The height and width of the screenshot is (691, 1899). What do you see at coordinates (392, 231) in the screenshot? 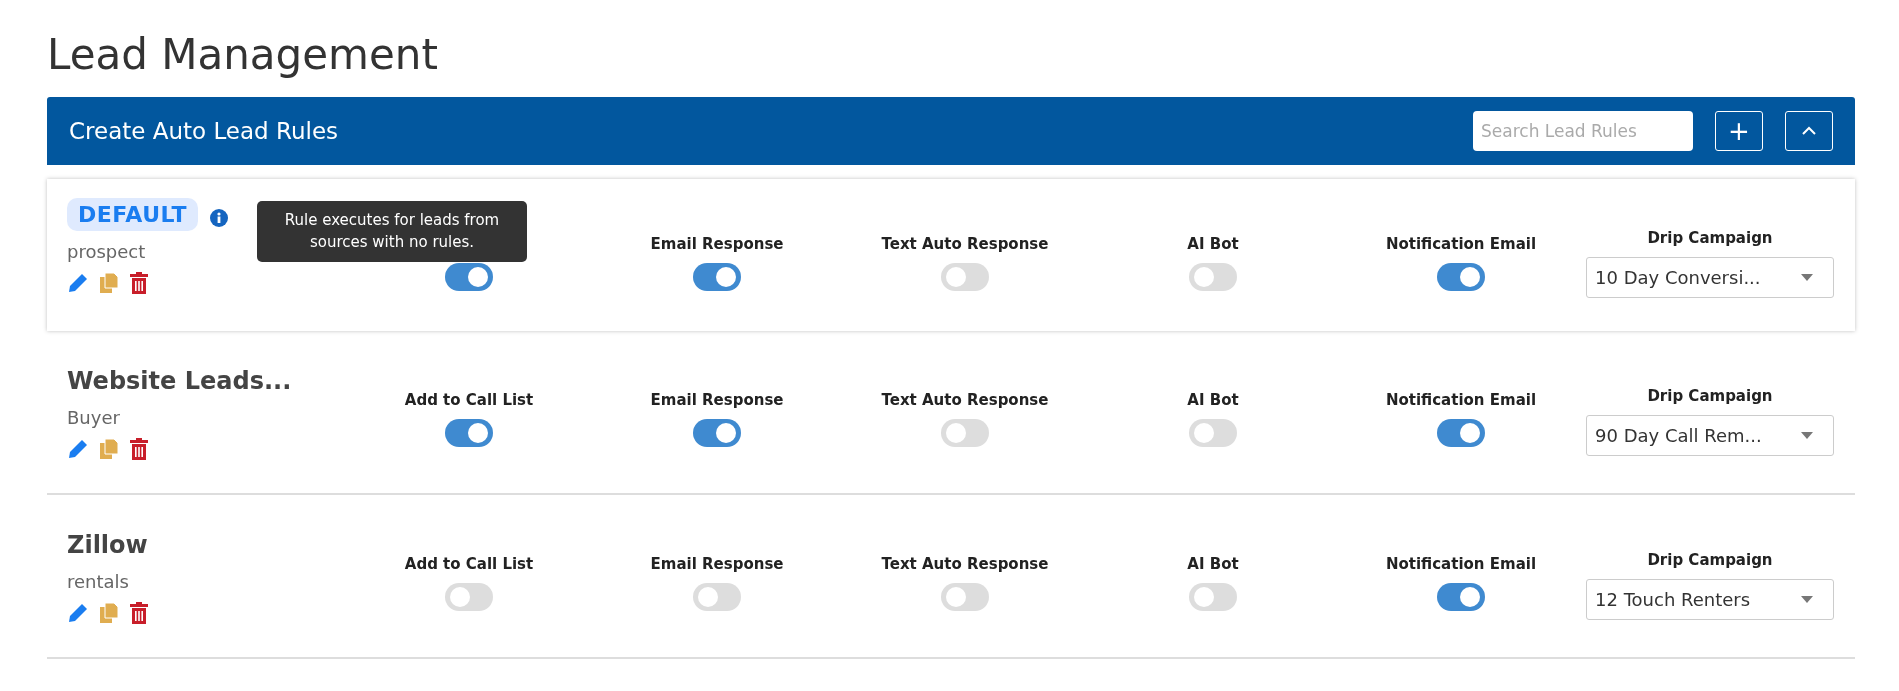
I see `tooltip: Rule executes for leads from sources with no rules.` at bounding box center [392, 231].